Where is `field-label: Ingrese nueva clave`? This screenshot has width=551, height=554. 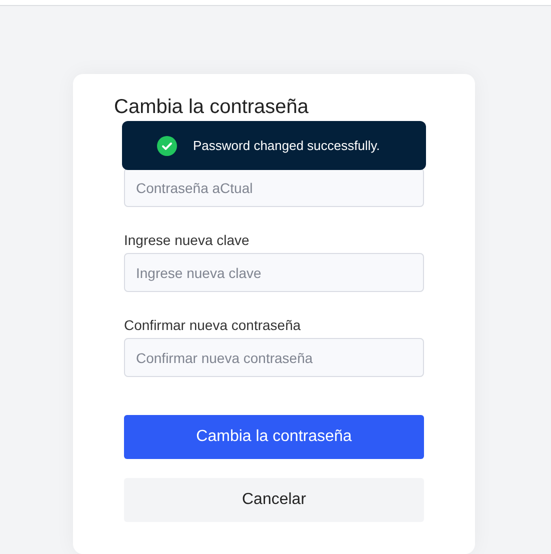
field-label: Ingrese nueva clave is located at coordinates (187, 240).